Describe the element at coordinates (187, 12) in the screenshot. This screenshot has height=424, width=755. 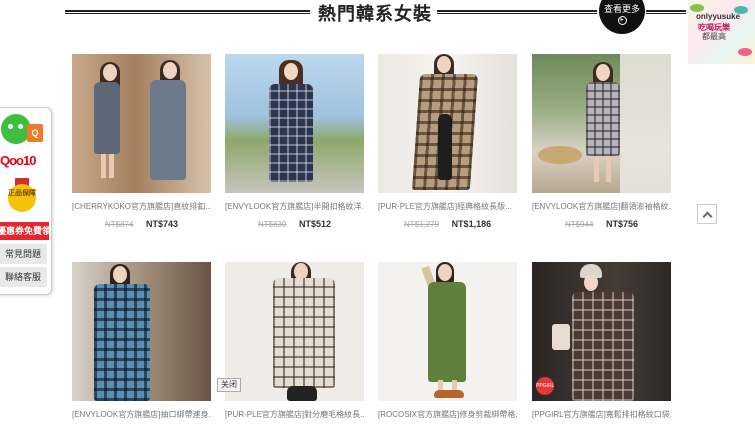
I see `header-rule-left` at that location.